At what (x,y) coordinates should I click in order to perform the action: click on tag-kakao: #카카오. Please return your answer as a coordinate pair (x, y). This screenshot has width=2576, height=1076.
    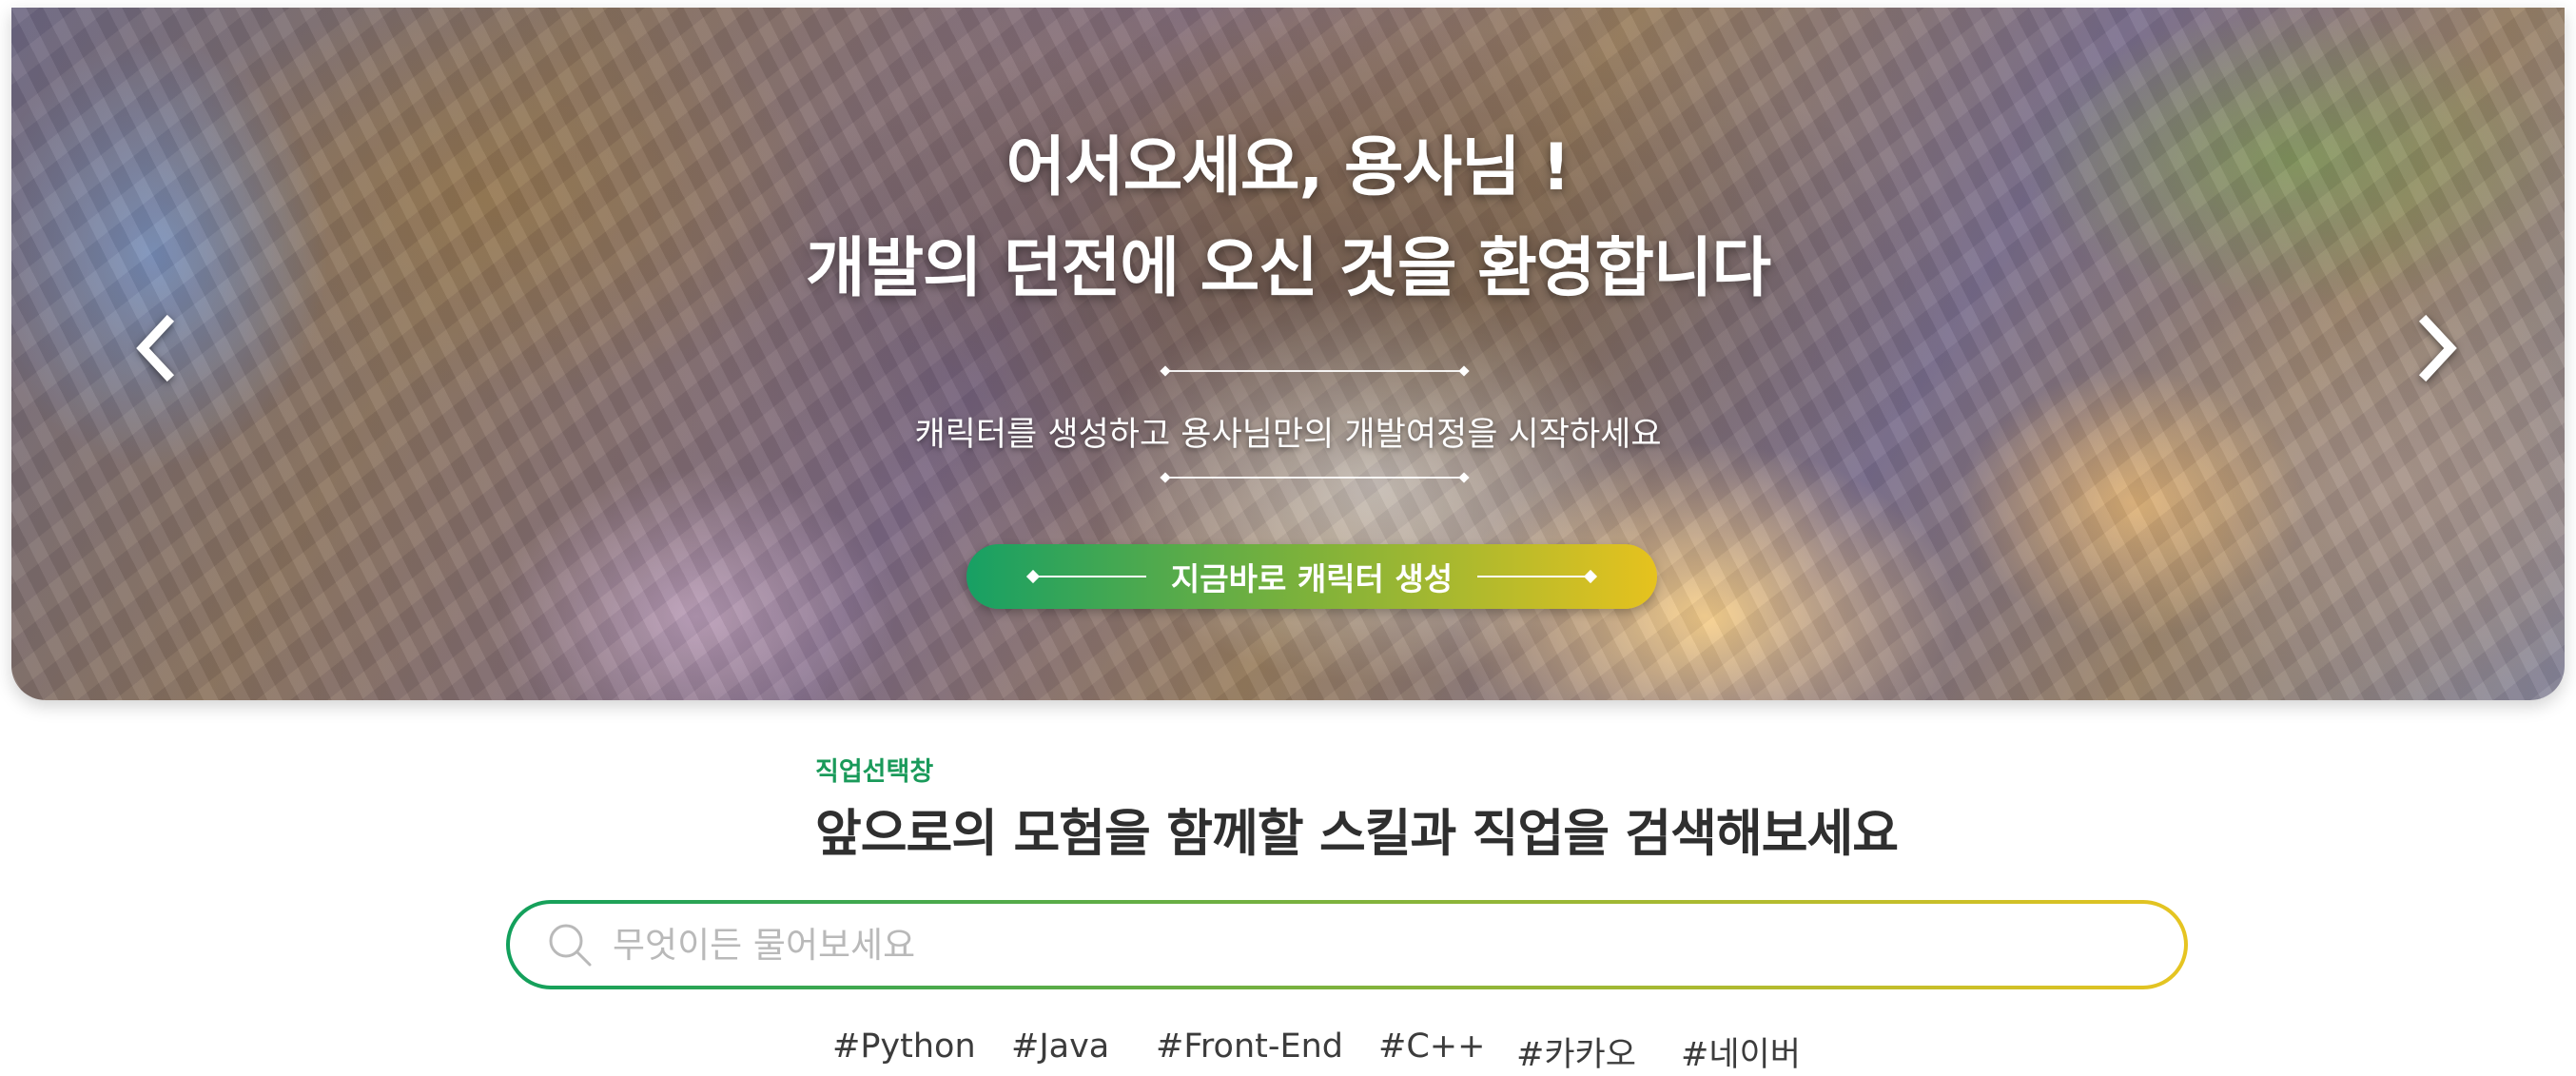
    Looking at the image, I should click on (1576, 1051).